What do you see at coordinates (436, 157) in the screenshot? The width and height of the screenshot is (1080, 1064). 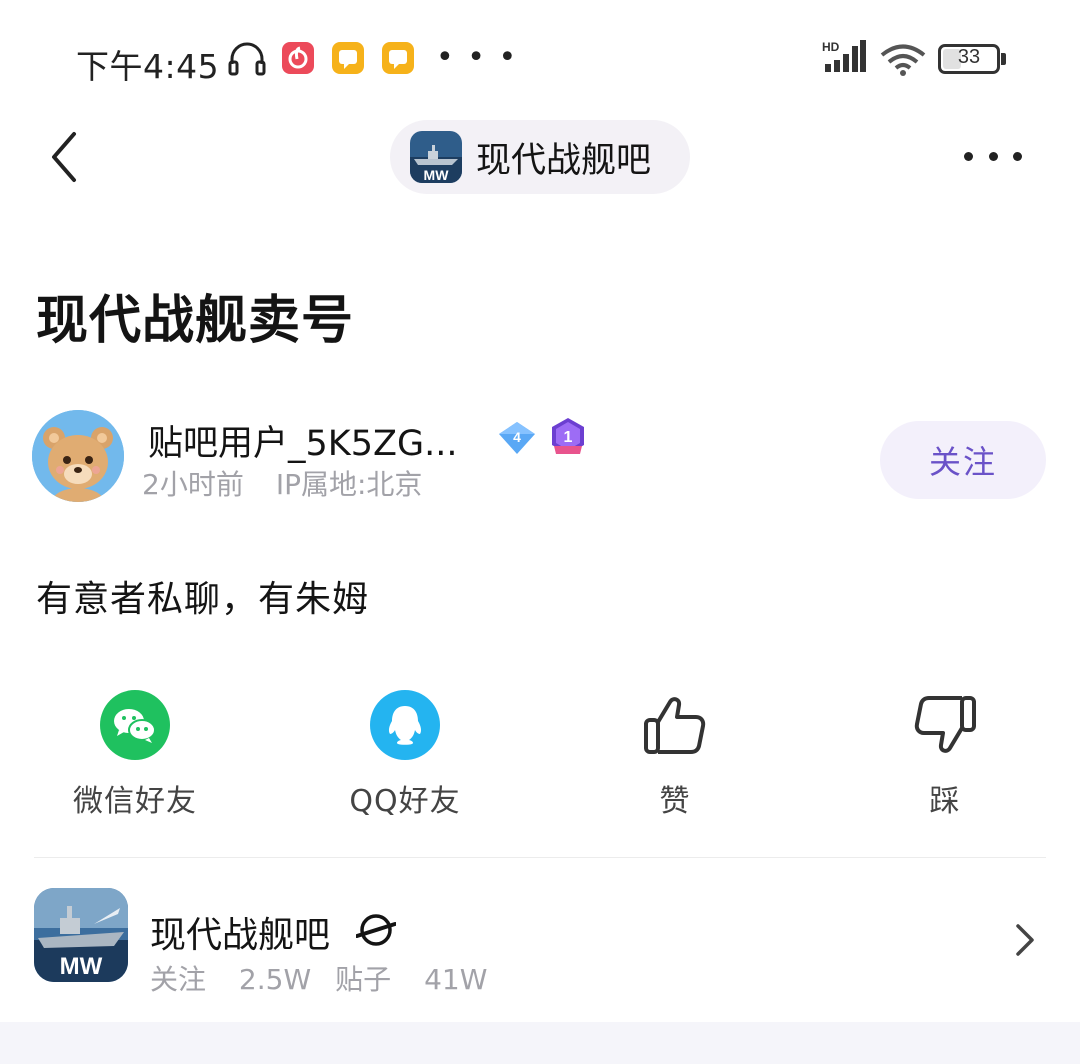 I see `forum-logo: MW` at bounding box center [436, 157].